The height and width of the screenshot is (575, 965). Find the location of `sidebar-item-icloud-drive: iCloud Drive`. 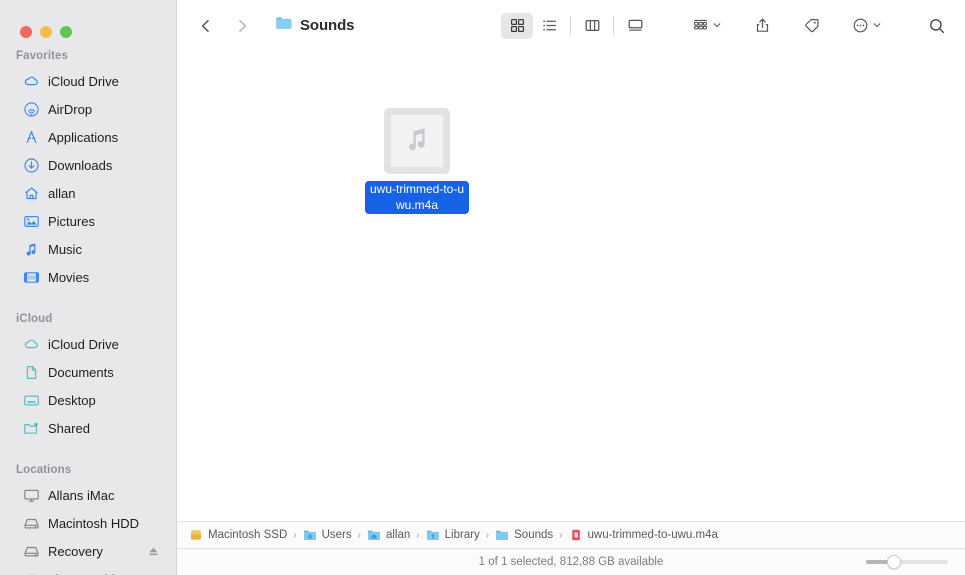

sidebar-item-icloud-drive: iCloud Drive is located at coordinates (88, 81).